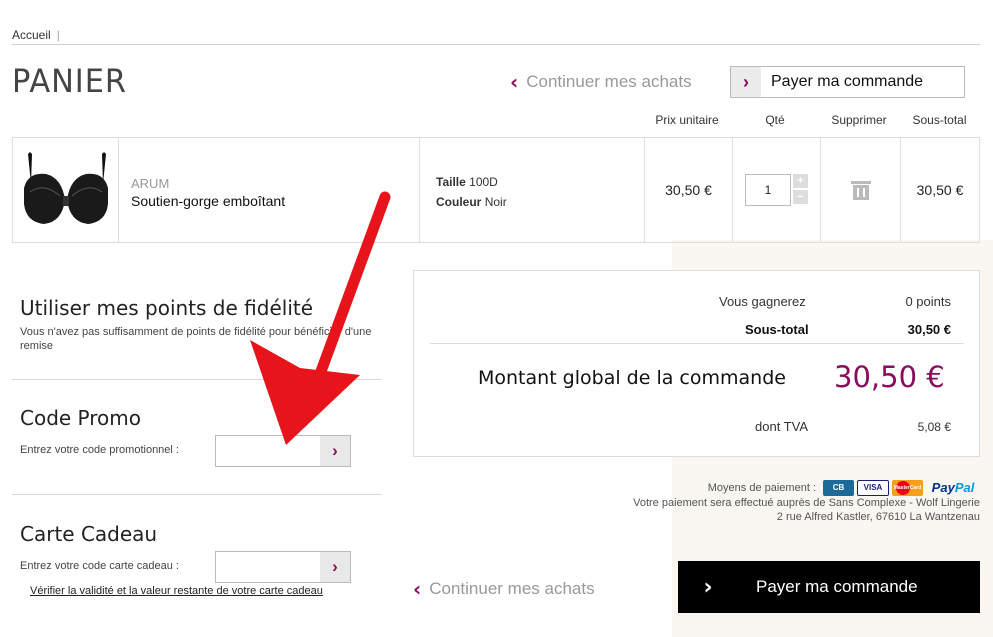  Describe the element at coordinates (268, 567) in the screenshot. I see `gift-card-input` at that location.